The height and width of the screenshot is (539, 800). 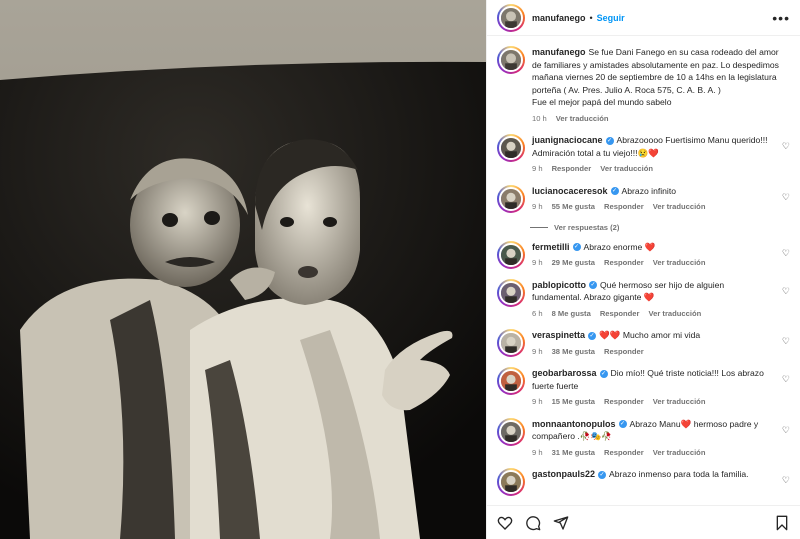 What do you see at coordinates (561, 523) in the screenshot?
I see `share-icon` at bounding box center [561, 523].